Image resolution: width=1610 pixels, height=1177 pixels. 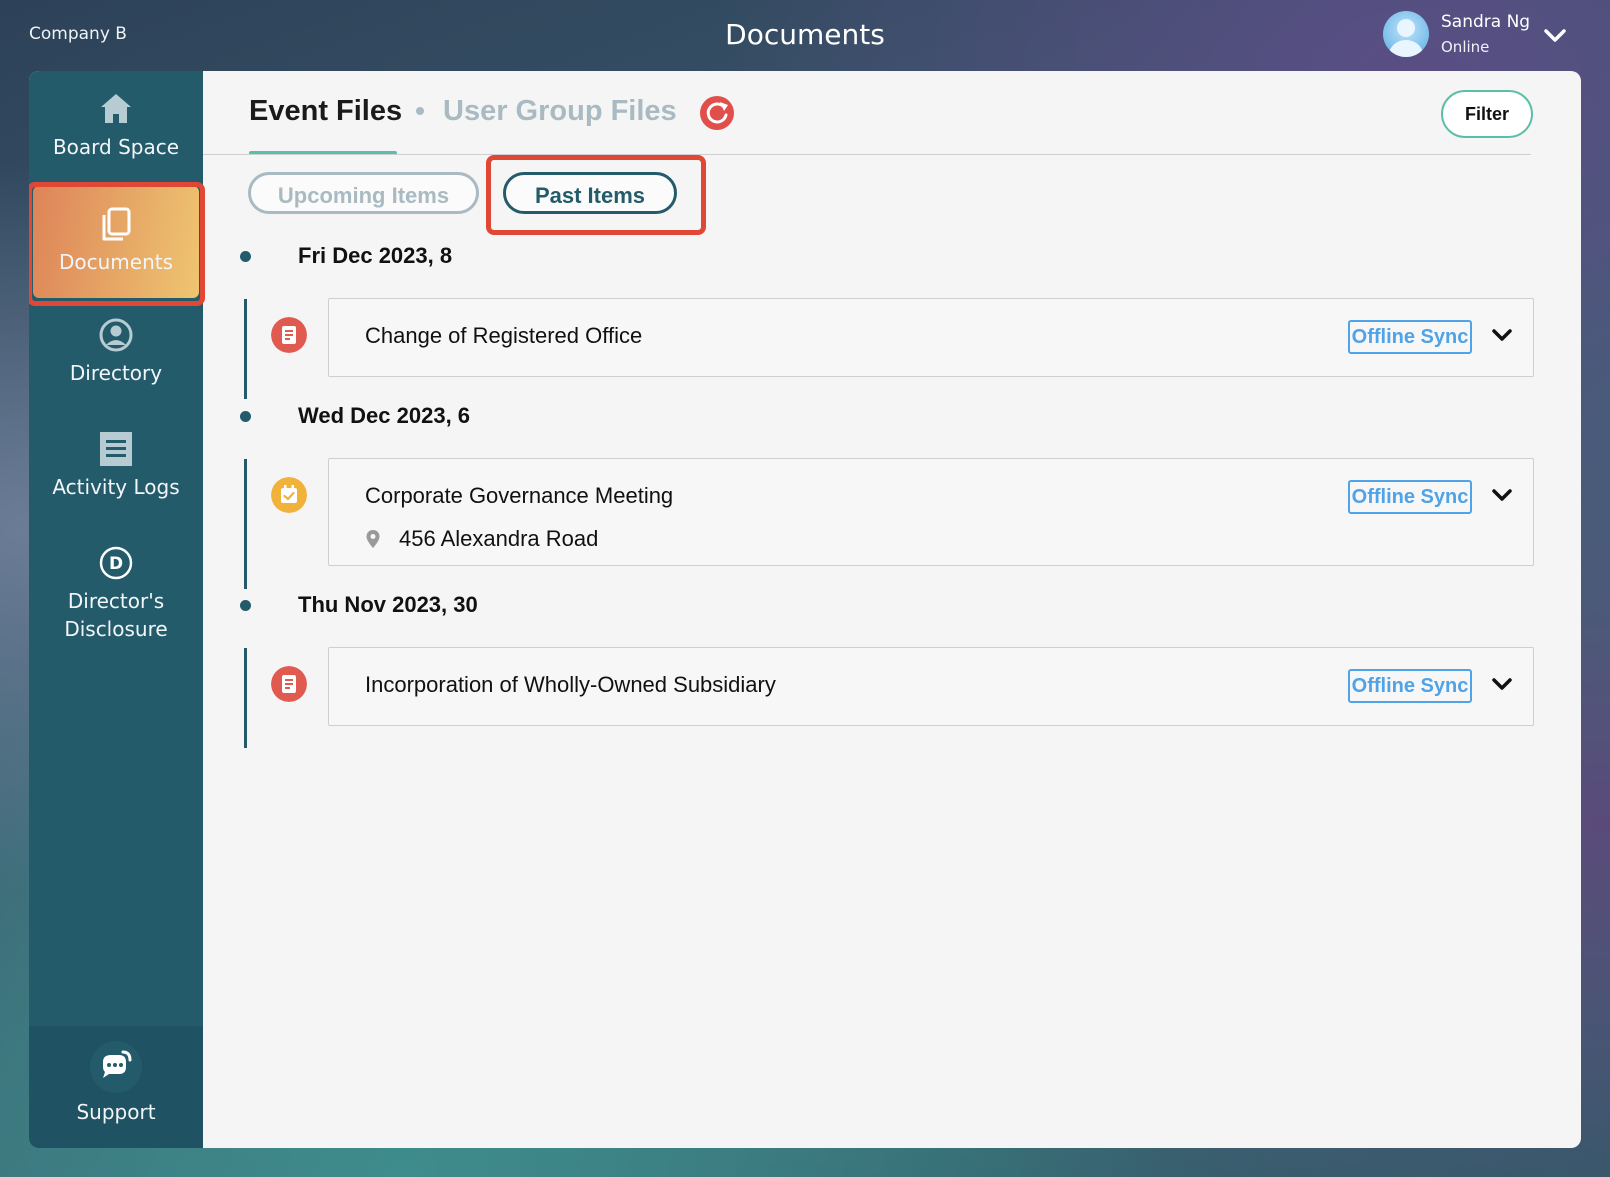 I want to click on sidebar-item-documents: Documents, so click(x=116, y=240).